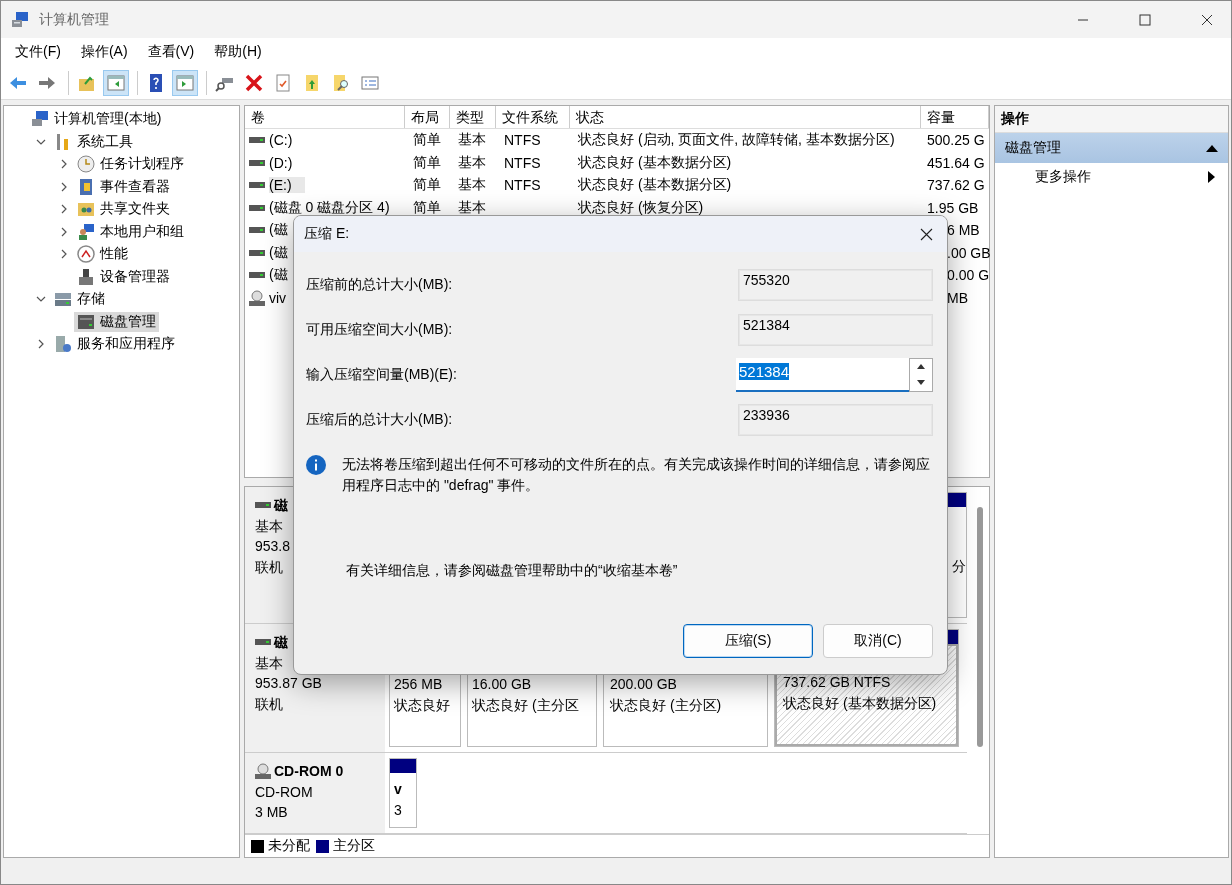  I want to click on table-cell: .00 GB, so click(969, 252).